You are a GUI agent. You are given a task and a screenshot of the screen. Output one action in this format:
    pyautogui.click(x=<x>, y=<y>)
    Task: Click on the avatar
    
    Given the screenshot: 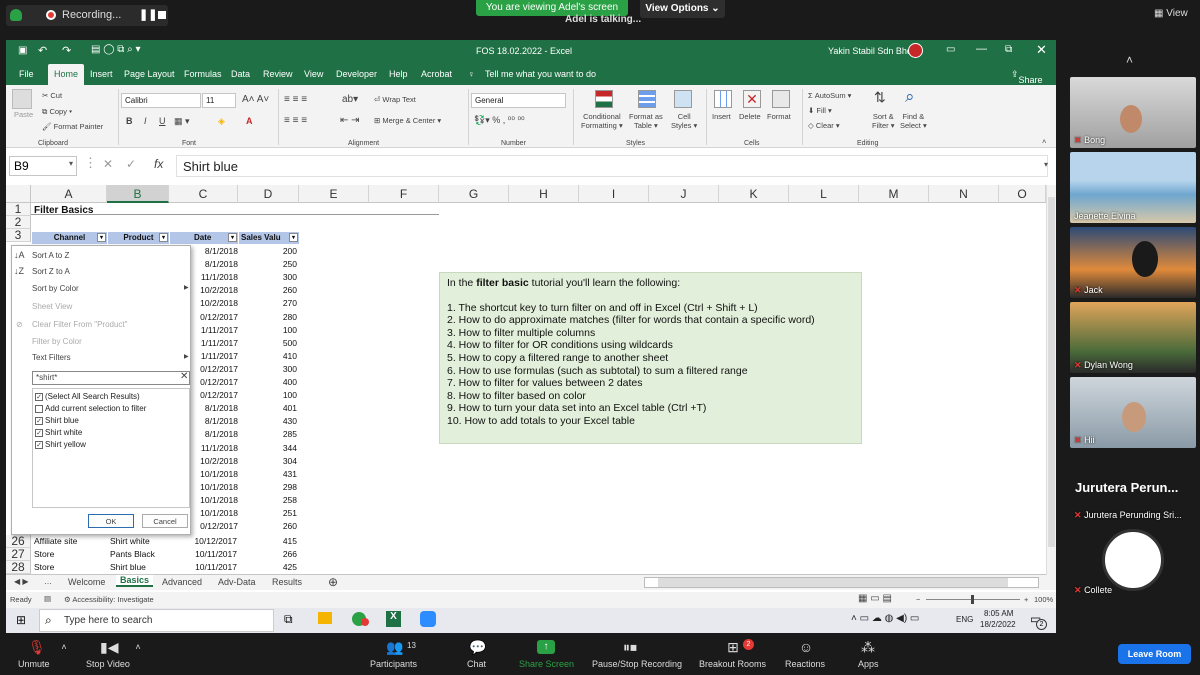 What is the action you would take?
    pyautogui.click(x=915, y=50)
    